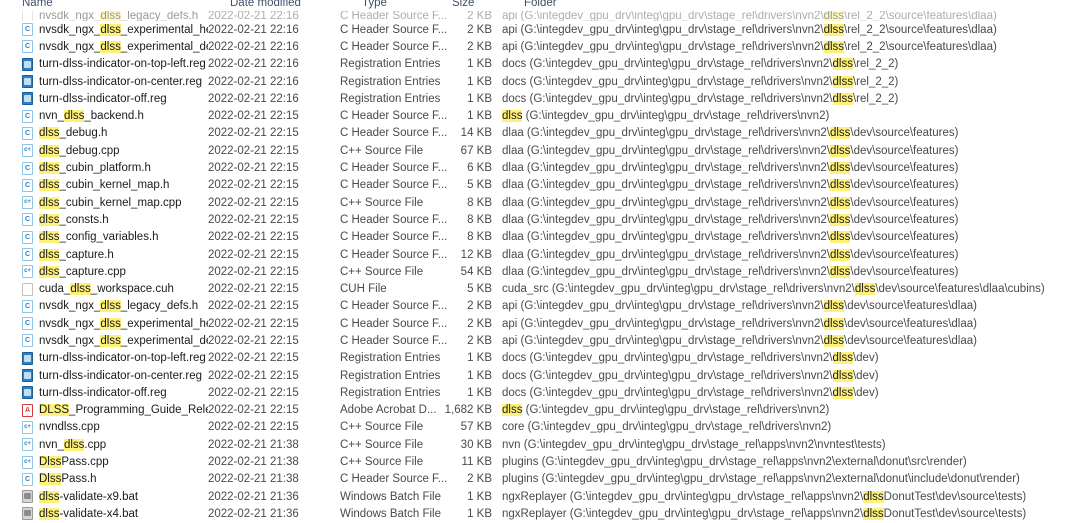 This screenshot has width=1080, height=523. Describe the element at coordinates (540, 4) in the screenshot. I see `column-header-folder: Folder` at that location.